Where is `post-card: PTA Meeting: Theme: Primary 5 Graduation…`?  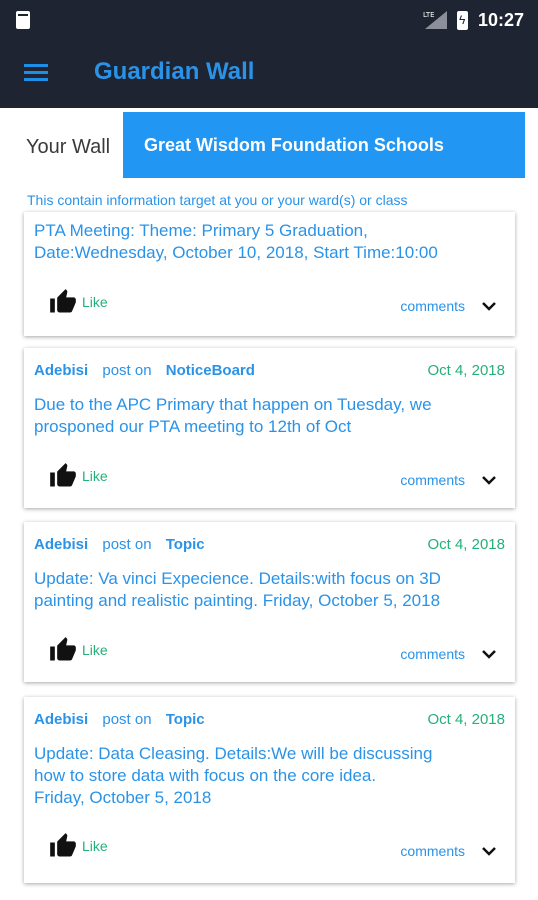 post-card: PTA Meeting: Theme: Primary 5 Graduation… is located at coordinates (269, 274).